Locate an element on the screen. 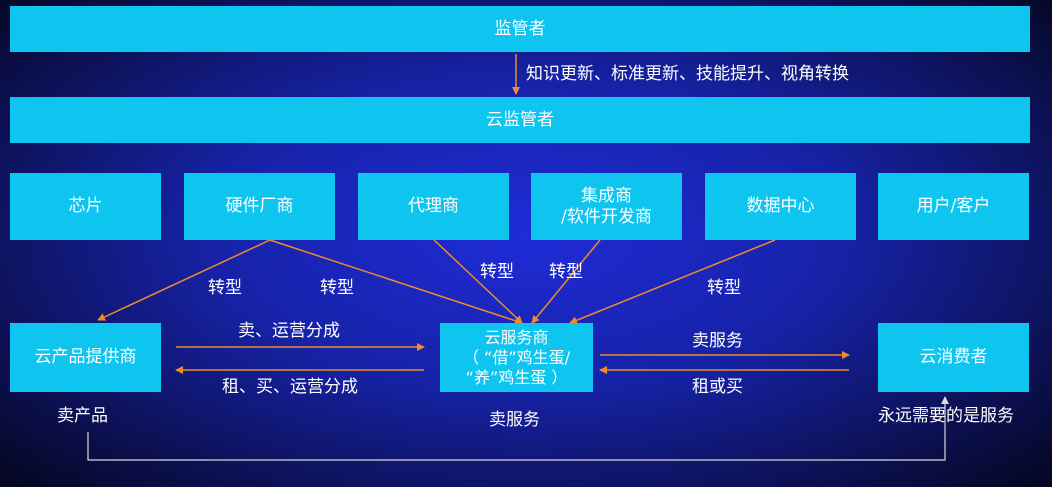 This screenshot has width=1052, height=487. flow-label-rent-buy-revenue-share: 租、买、运营分成 is located at coordinates (290, 387).